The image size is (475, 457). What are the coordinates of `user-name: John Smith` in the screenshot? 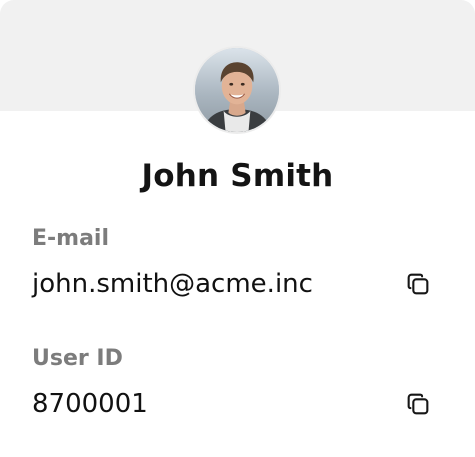 It's located at (237, 176).